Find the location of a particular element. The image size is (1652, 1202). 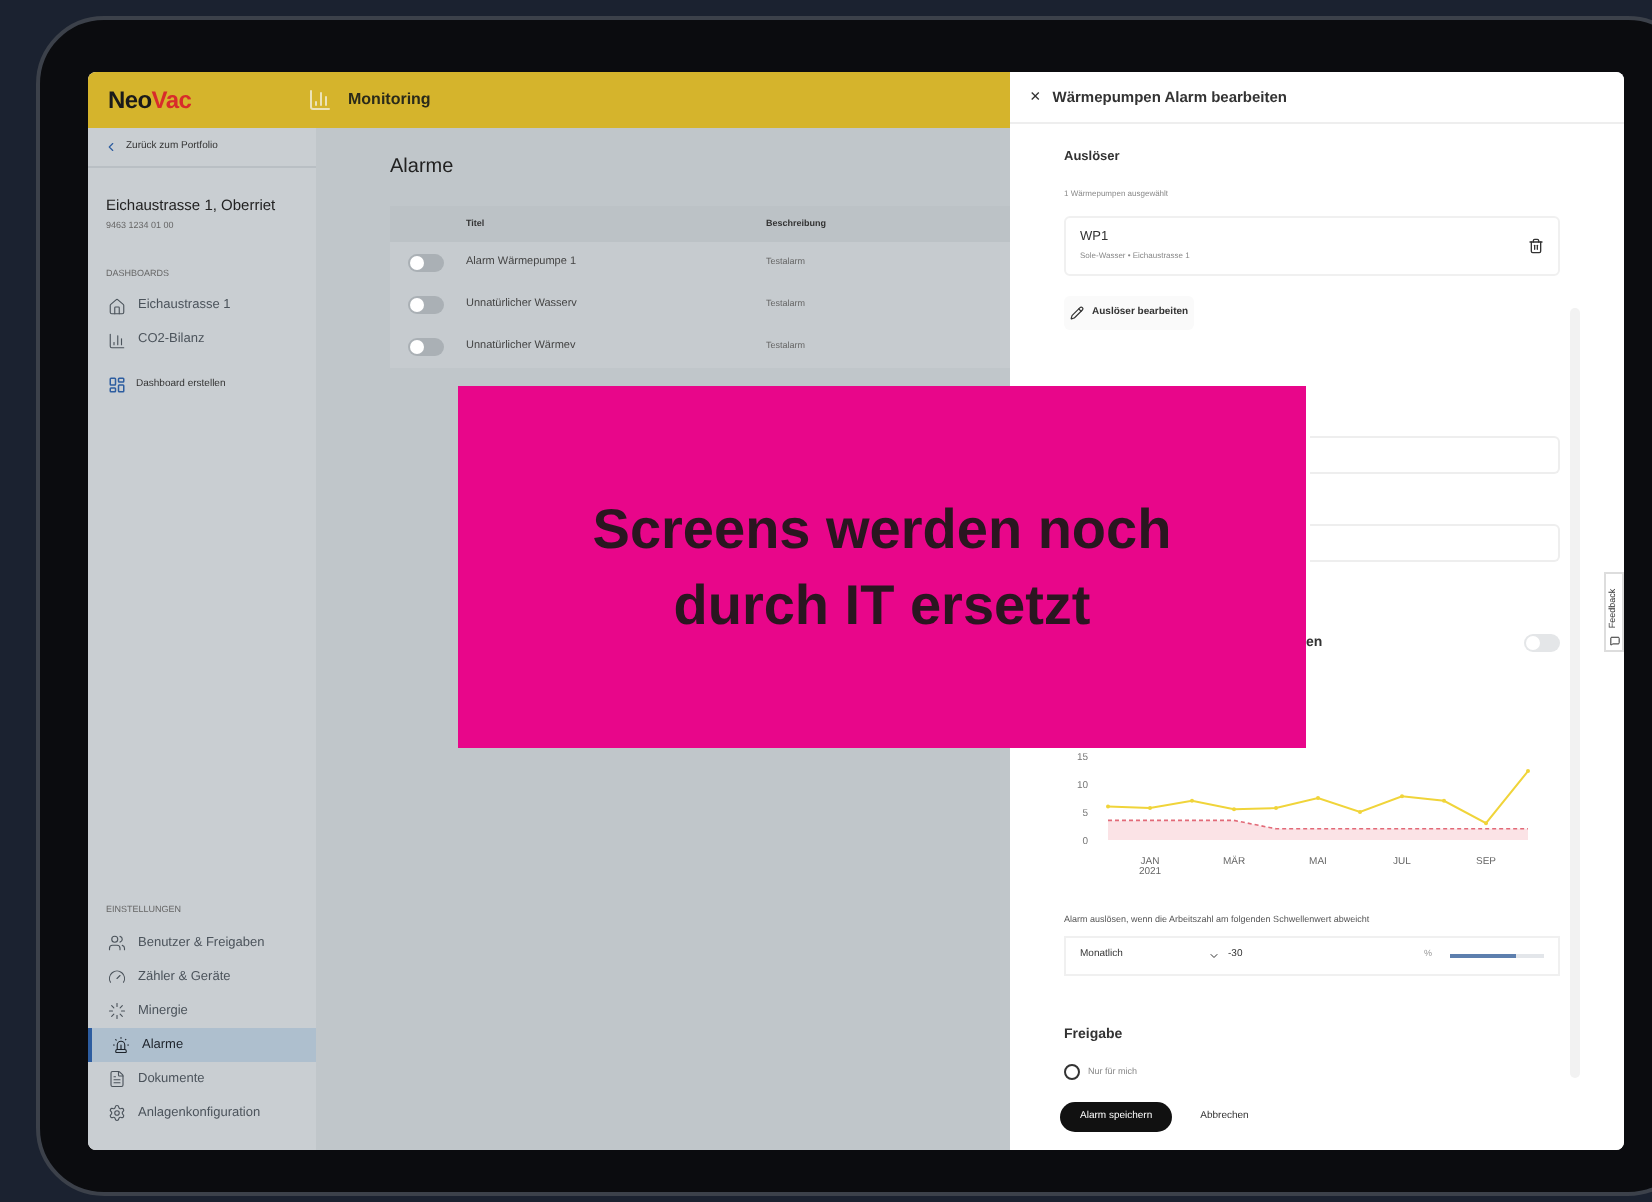

chat-icon is located at coordinates (1614, 641).